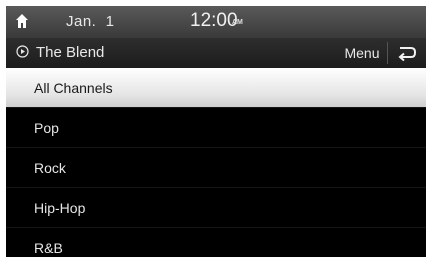 The width and height of the screenshot is (432, 263). What do you see at coordinates (216, 168) in the screenshot?
I see `channel-item-rock: Rock` at bounding box center [216, 168].